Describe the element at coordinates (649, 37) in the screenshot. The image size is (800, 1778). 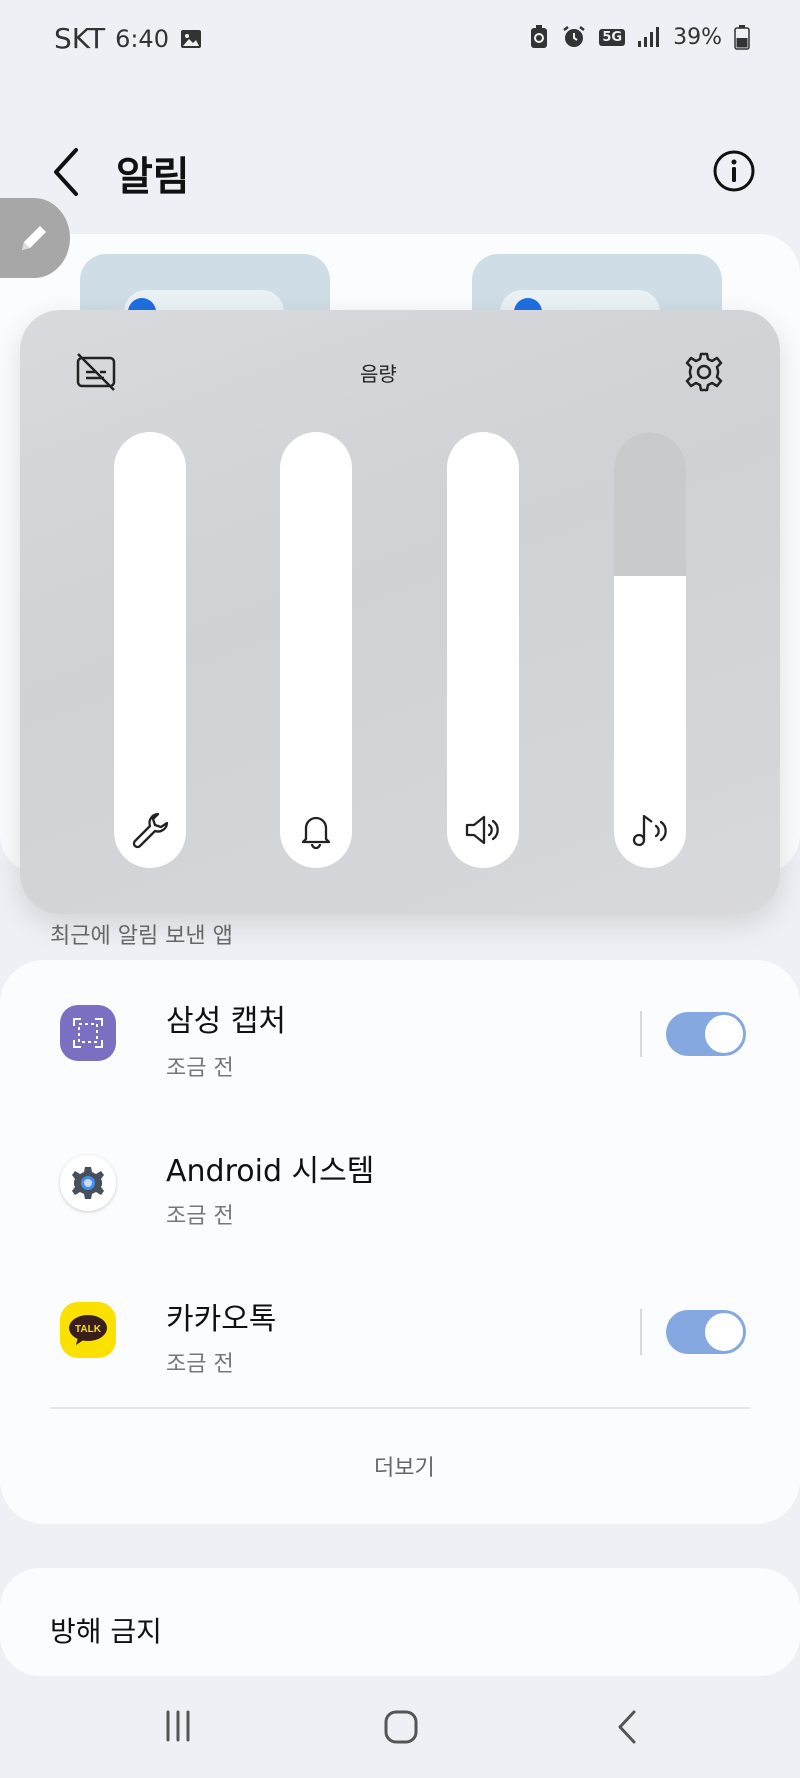
I see `signal-strength-icon` at that location.